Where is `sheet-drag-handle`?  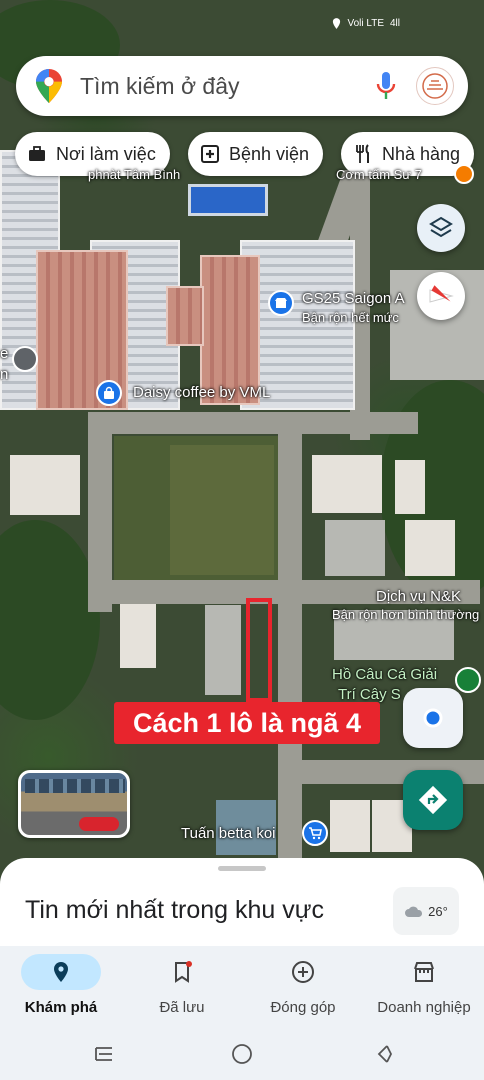
sheet-drag-handle is located at coordinates (242, 868).